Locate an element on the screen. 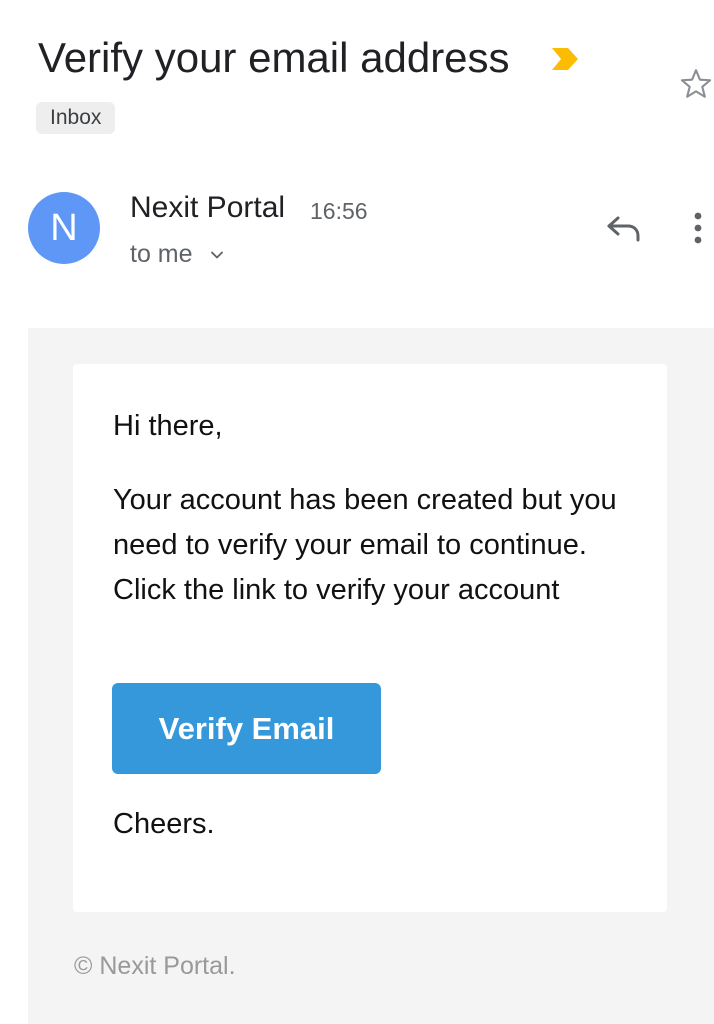 The width and height of the screenshot is (714, 1024). footer-copyright: © Nexit Portal. is located at coordinates (155, 966).